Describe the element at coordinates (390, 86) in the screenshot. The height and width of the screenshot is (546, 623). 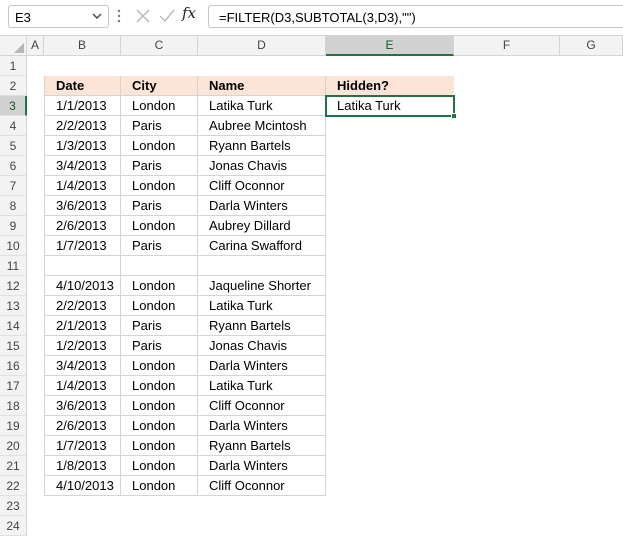
I see `header-hidden: Hidden?` at that location.